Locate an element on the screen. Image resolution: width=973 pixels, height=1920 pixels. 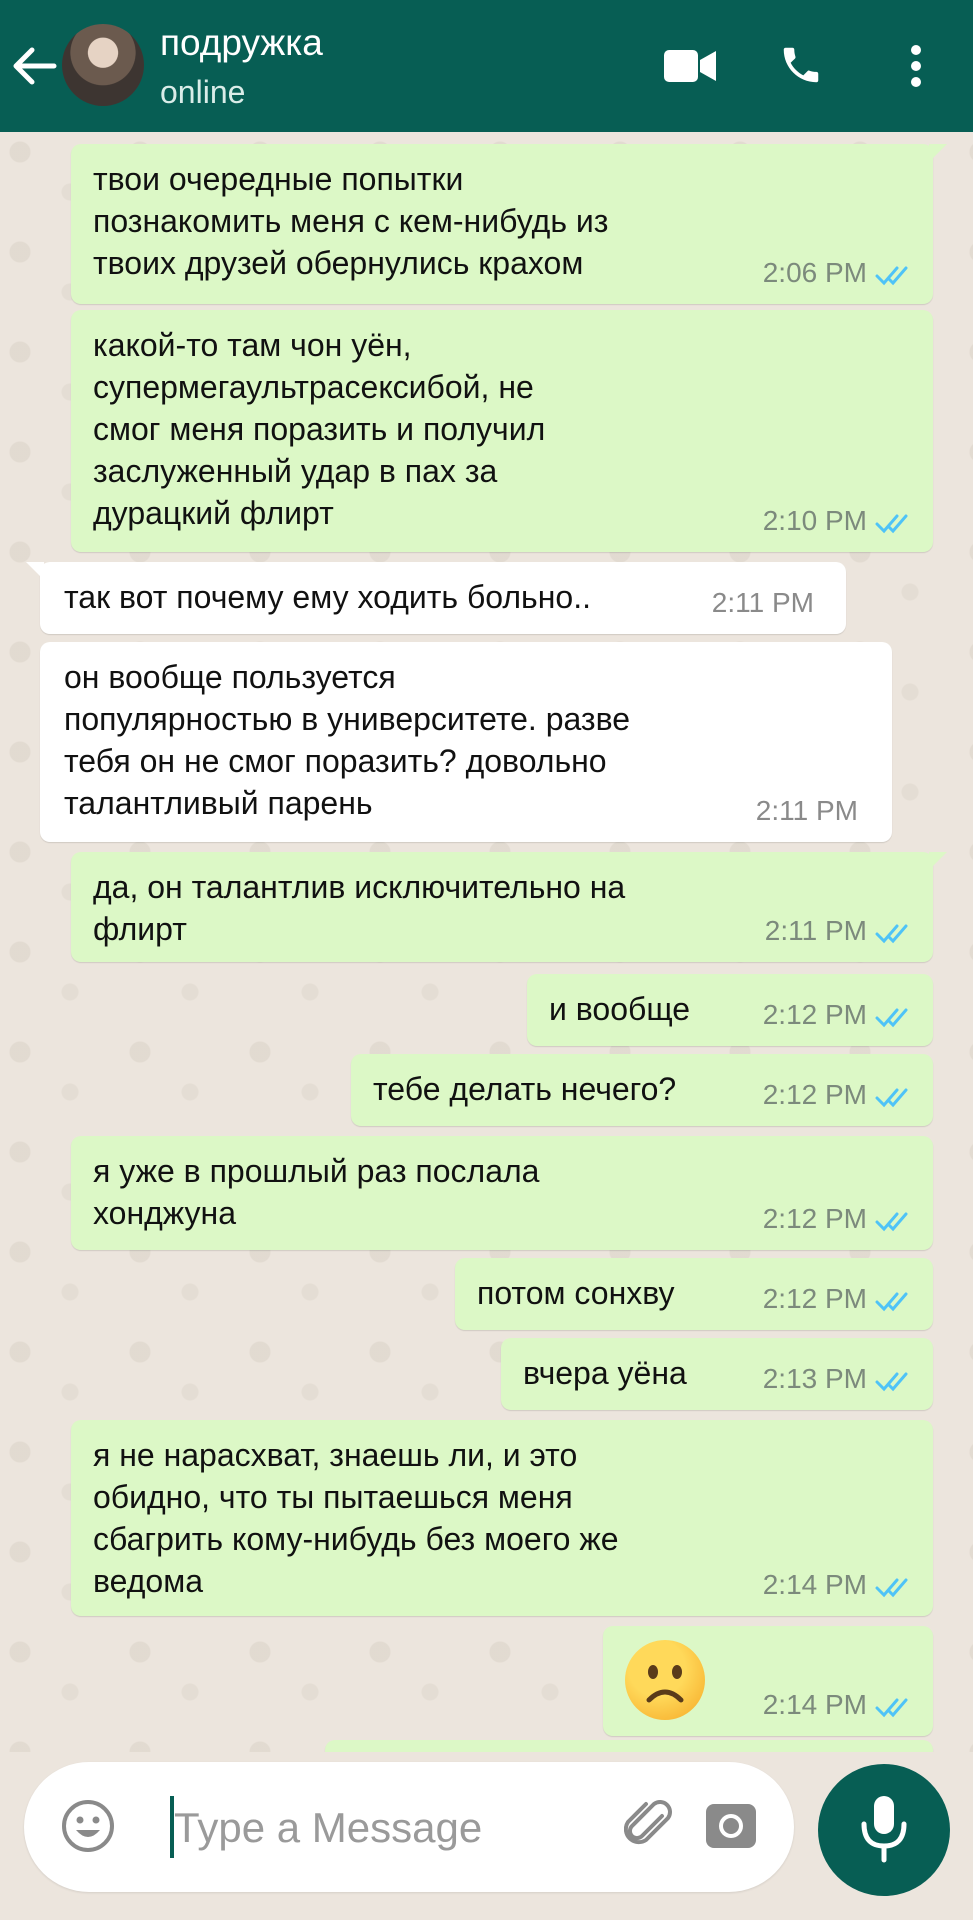
message-input is located at coordinates (394, 1828).